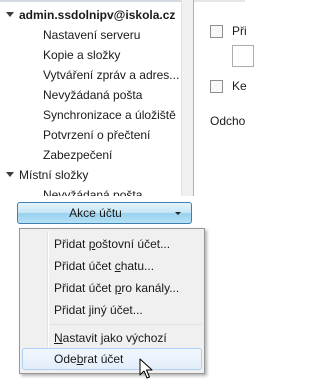 This screenshot has width=320, height=387. Describe the element at coordinates (109, 115) in the screenshot. I see `tree-item-label: Synchronizace a úložiště` at that location.